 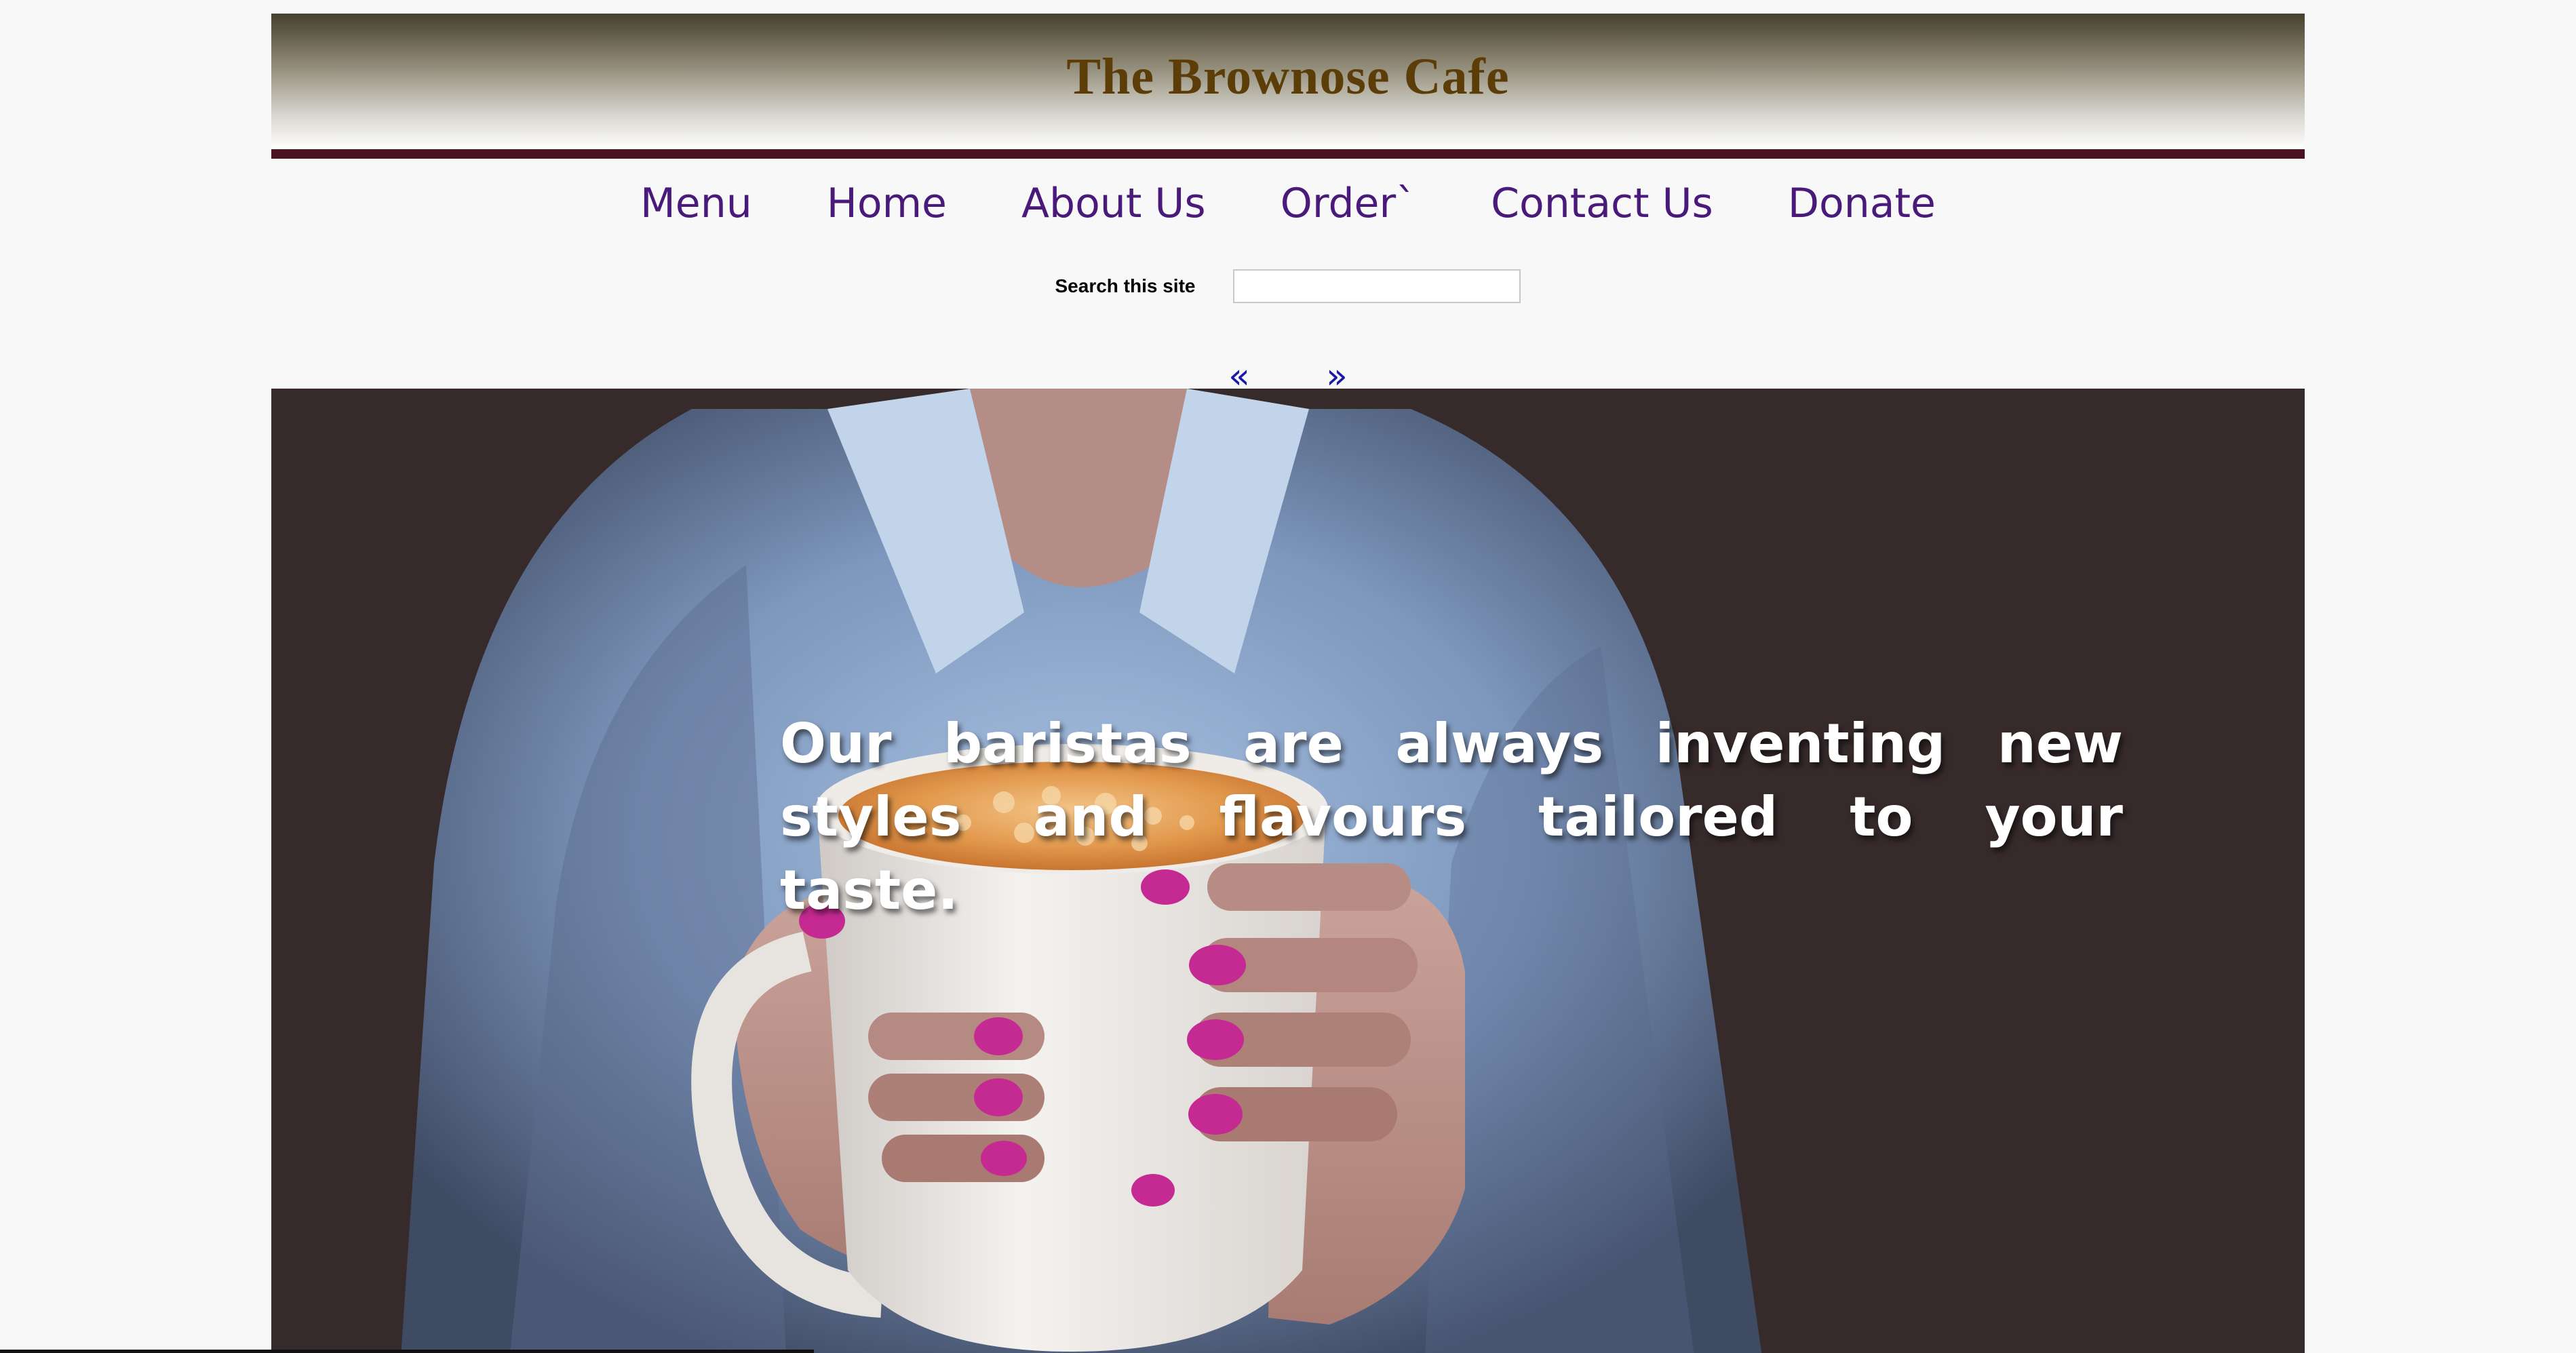 I want to click on search-label: Search this site, so click(x=1125, y=285).